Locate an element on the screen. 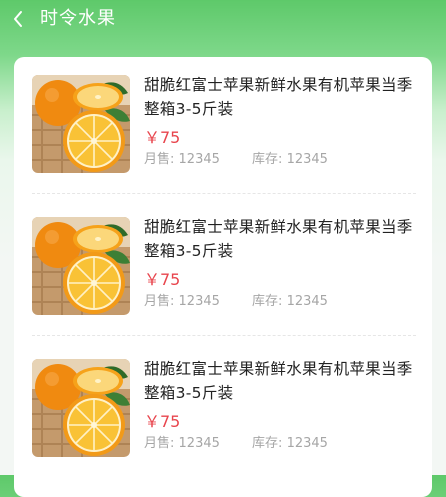 This screenshot has width=446, height=497. back-button is located at coordinates (19, 19).